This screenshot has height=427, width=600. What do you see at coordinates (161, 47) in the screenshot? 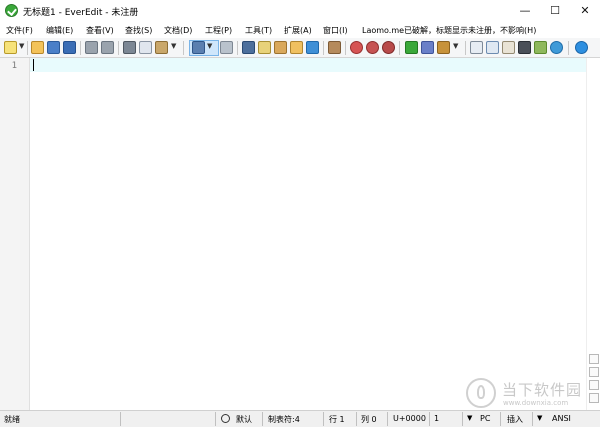
I see `paste-icon` at bounding box center [161, 47].